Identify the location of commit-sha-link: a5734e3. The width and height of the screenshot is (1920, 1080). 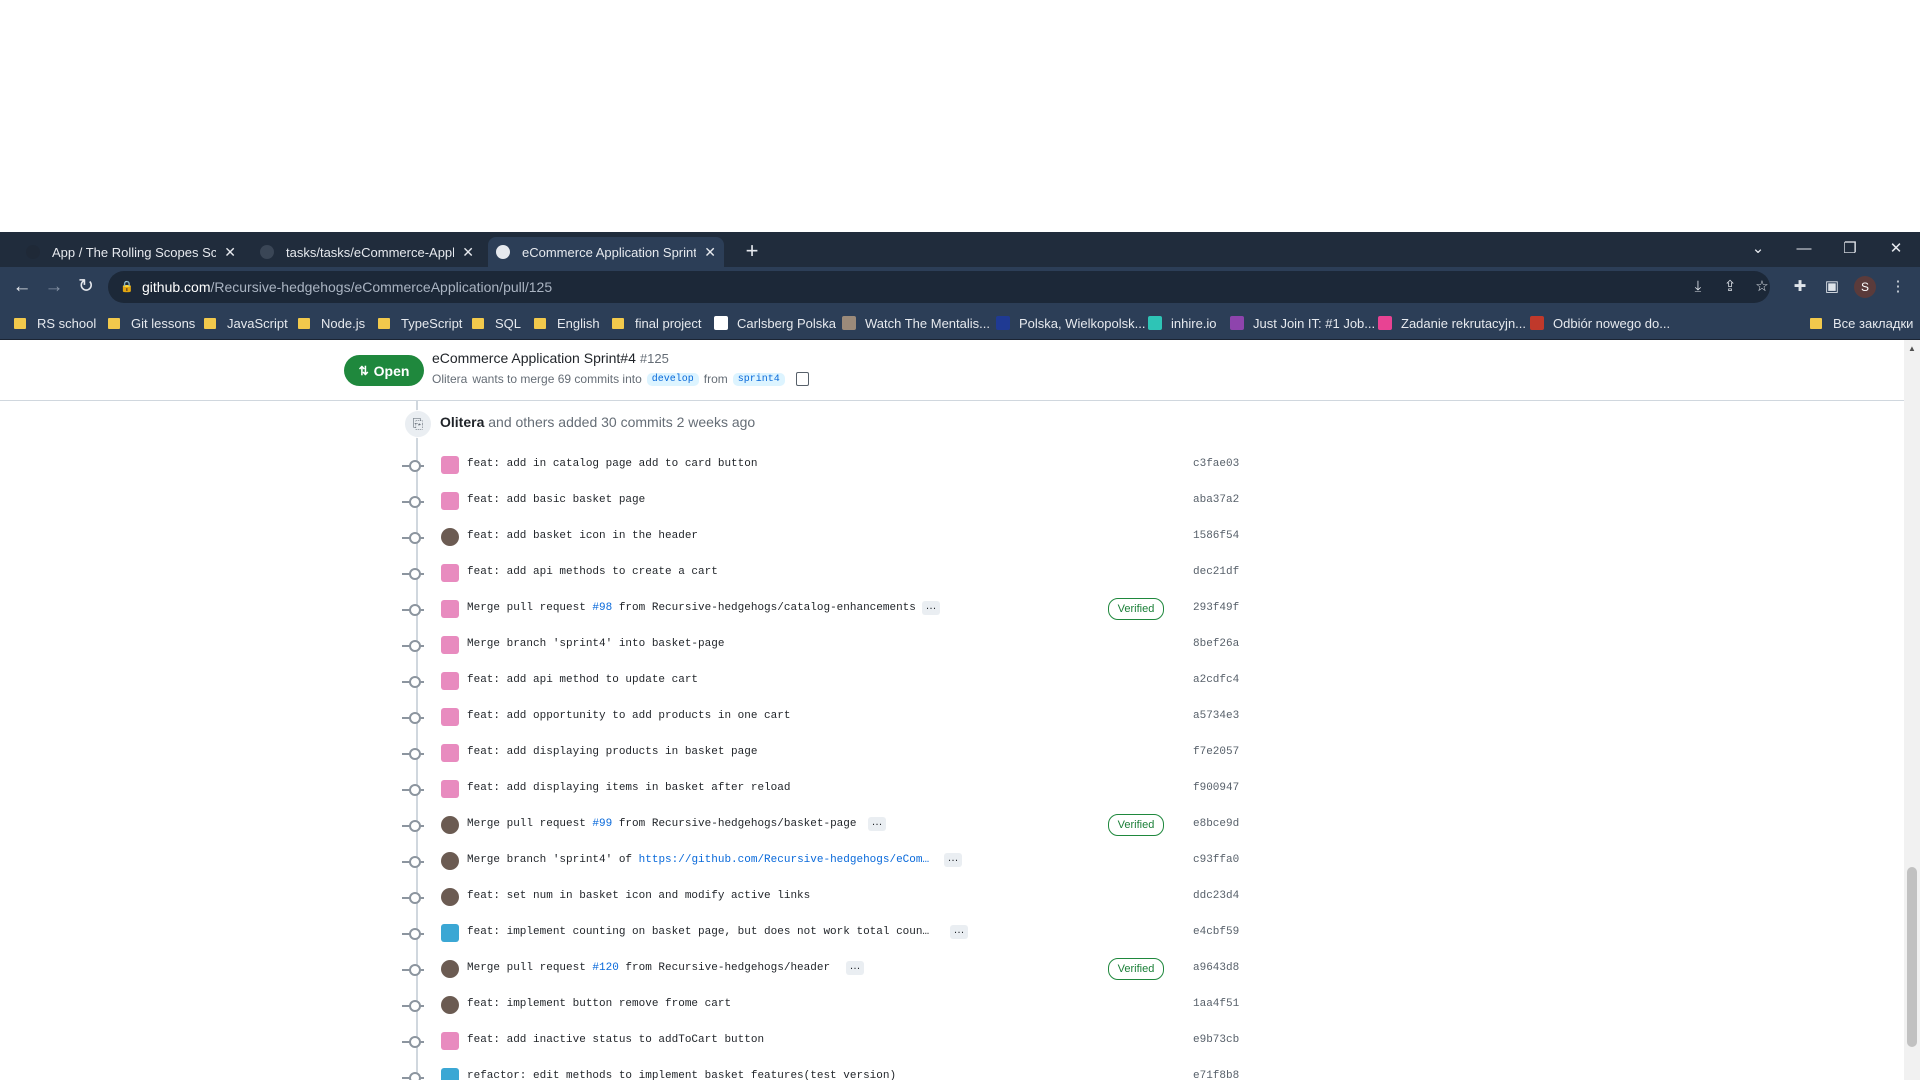
(1216, 716).